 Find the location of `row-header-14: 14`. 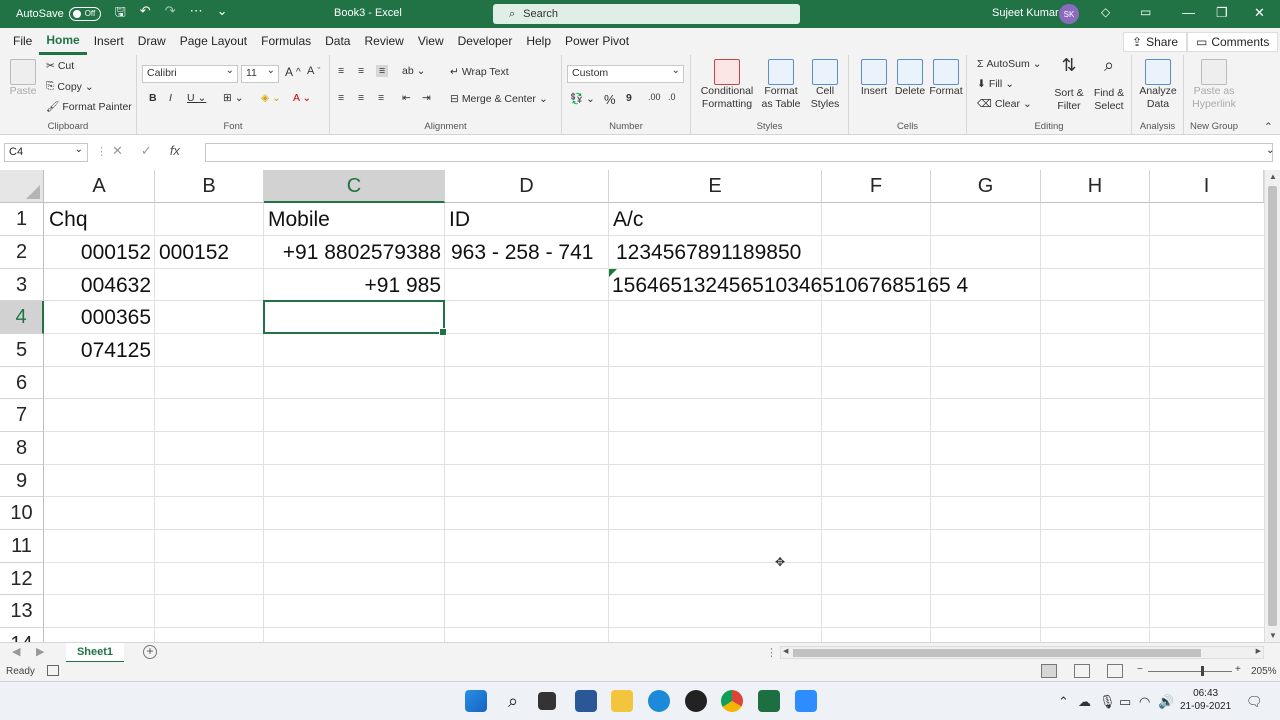

row-header-14: 14 is located at coordinates (22, 635).